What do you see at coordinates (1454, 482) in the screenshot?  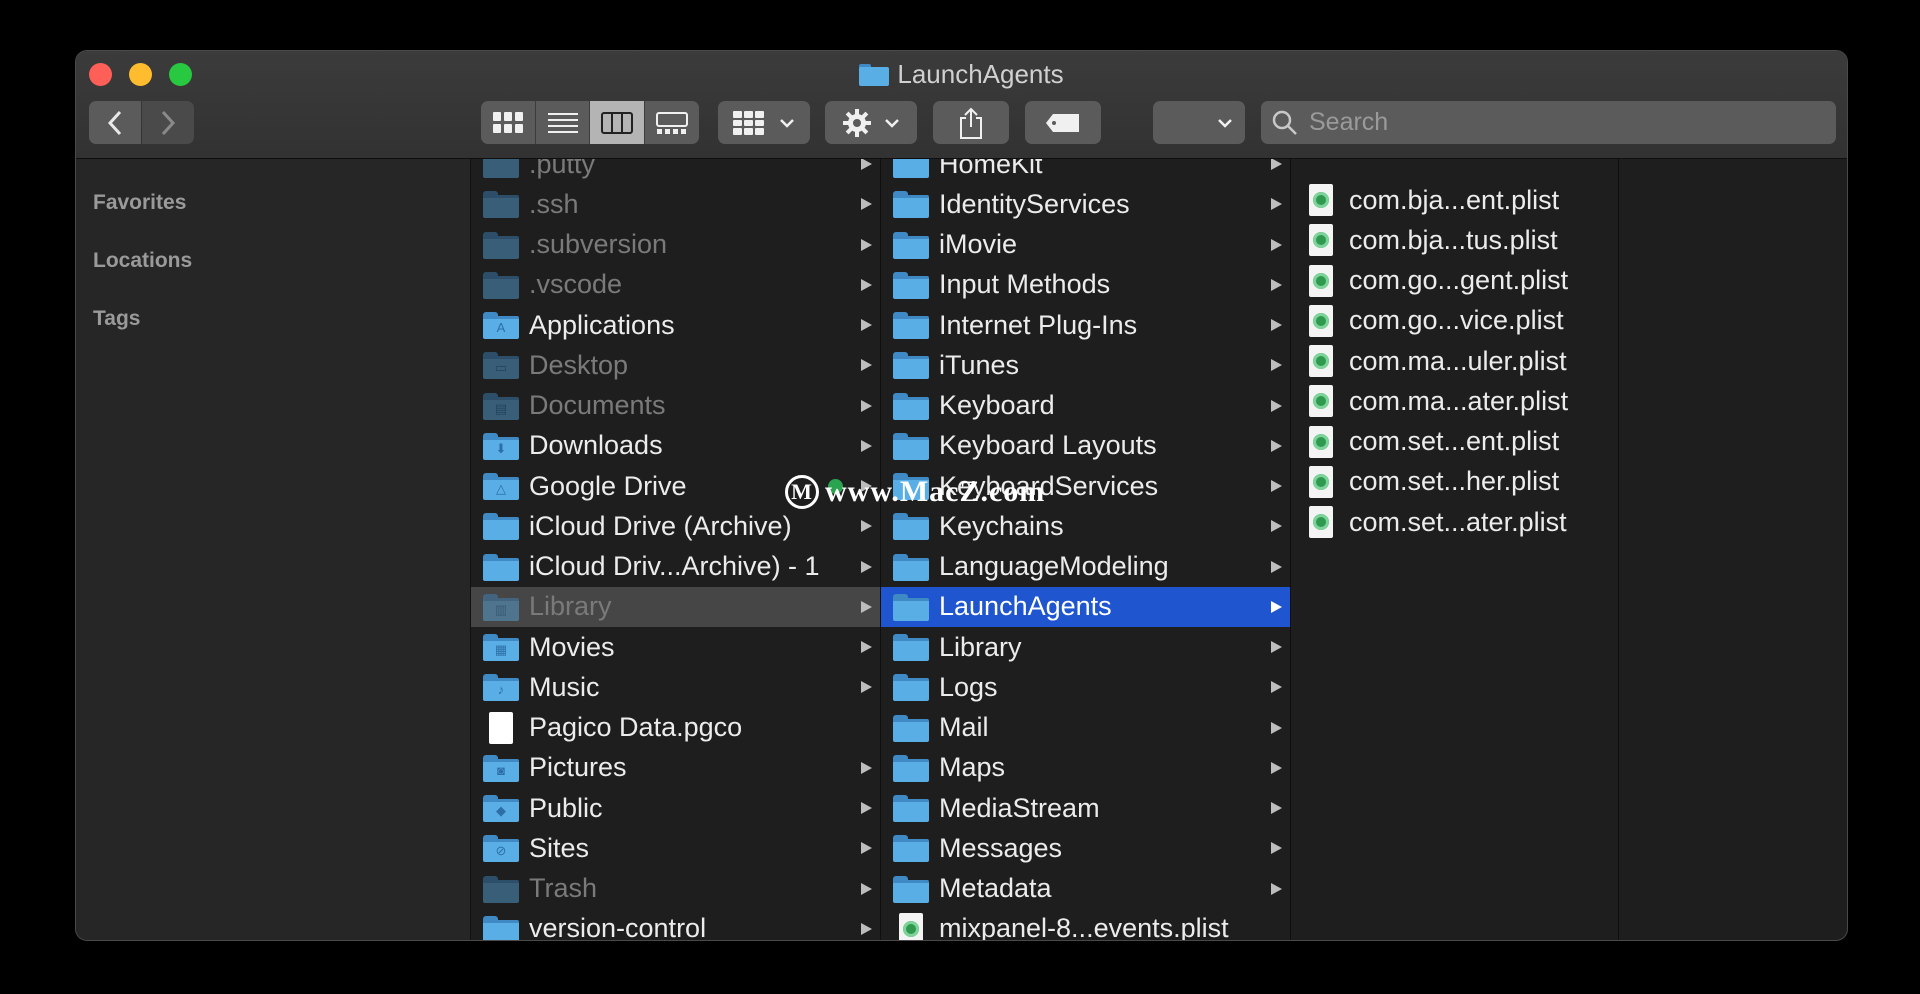 I see `file-row: com.set...her.plist` at bounding box center [1454, 482].